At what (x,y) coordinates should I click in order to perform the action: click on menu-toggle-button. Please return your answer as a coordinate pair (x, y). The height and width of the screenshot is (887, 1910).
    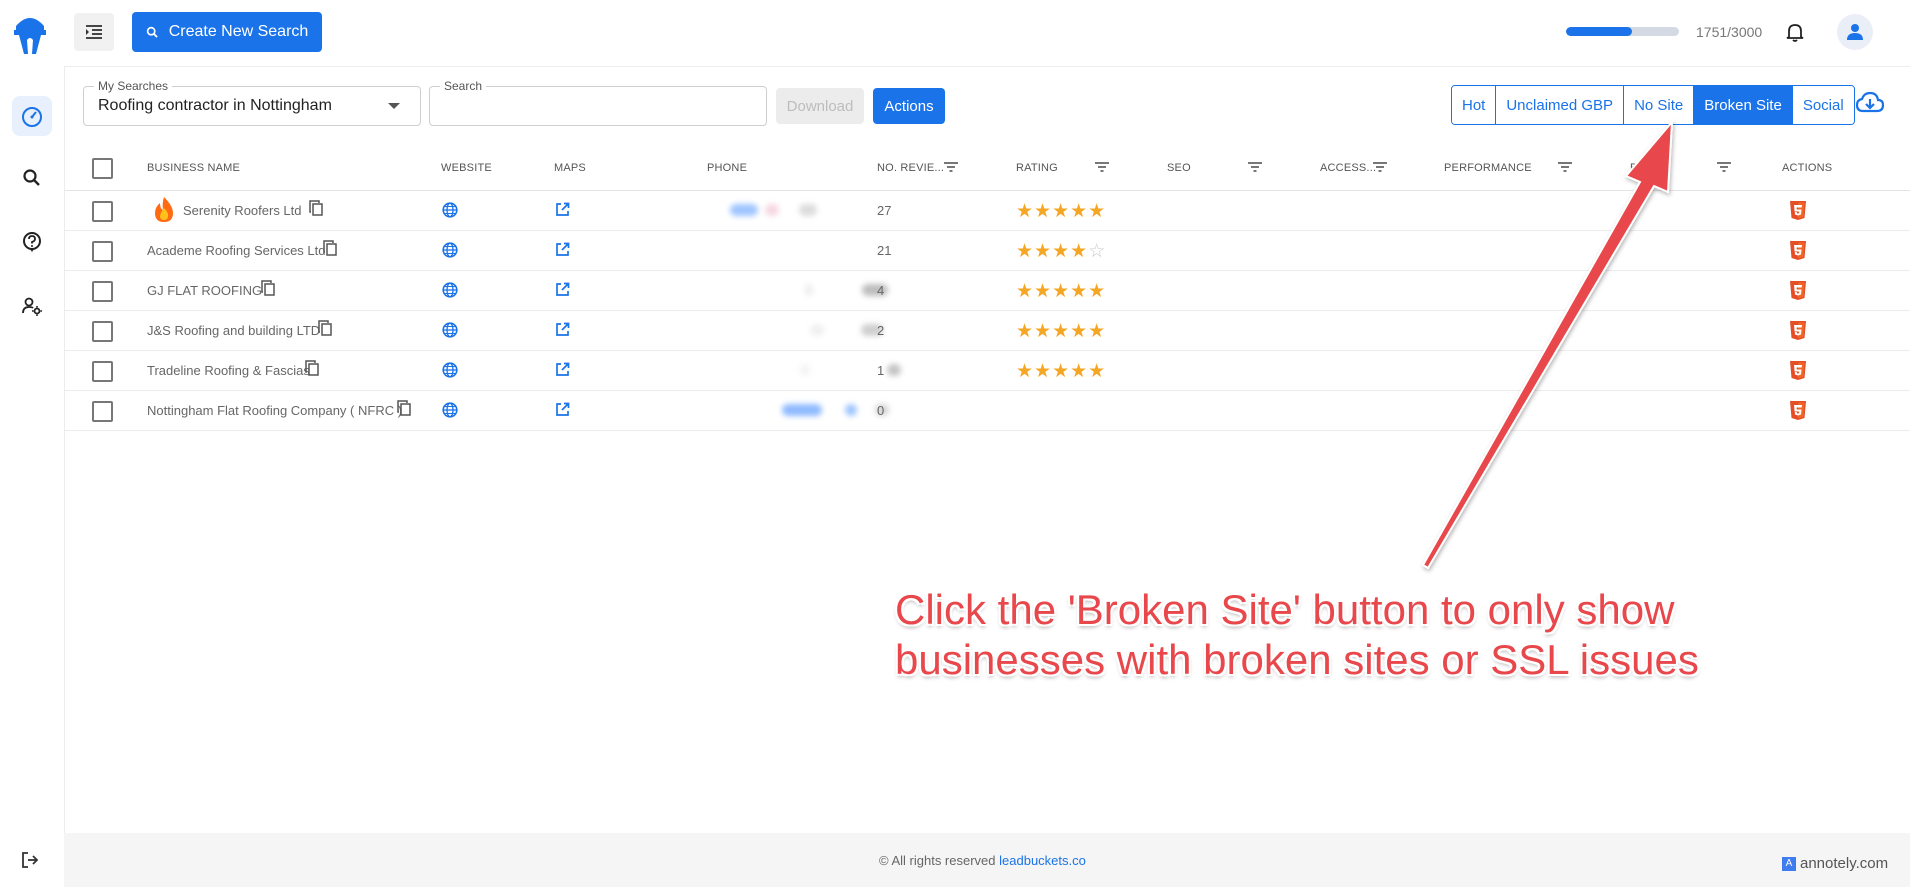
    Looking at the image, I should click on (94, 32).